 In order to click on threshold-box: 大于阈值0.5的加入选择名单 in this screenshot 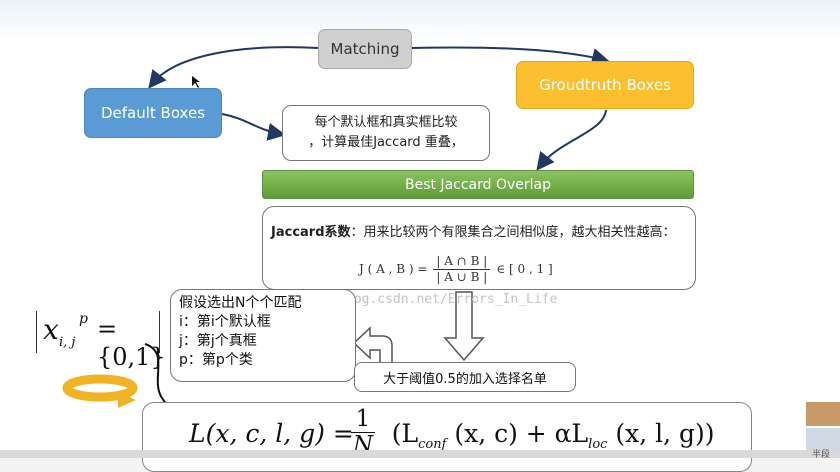, I will do `click(465, 377)`.